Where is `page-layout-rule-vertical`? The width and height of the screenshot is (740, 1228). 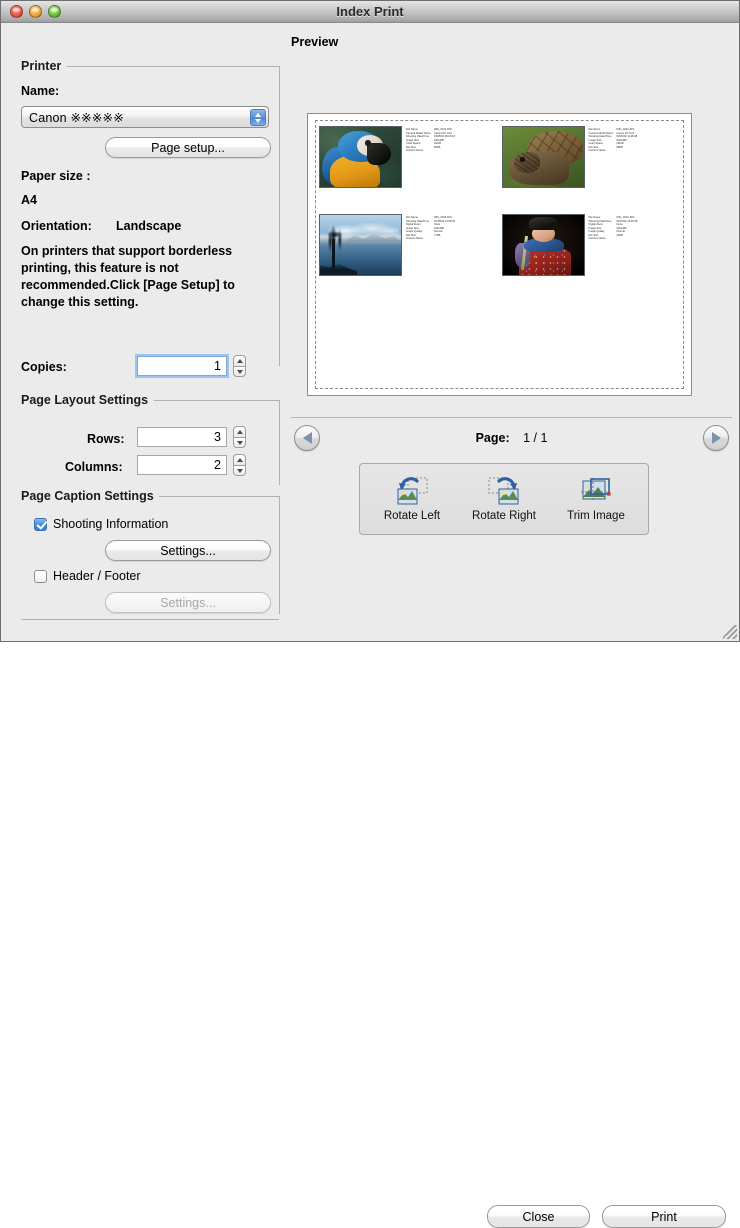 page-layout-rule-vertical is located at coordinates (279, 442).